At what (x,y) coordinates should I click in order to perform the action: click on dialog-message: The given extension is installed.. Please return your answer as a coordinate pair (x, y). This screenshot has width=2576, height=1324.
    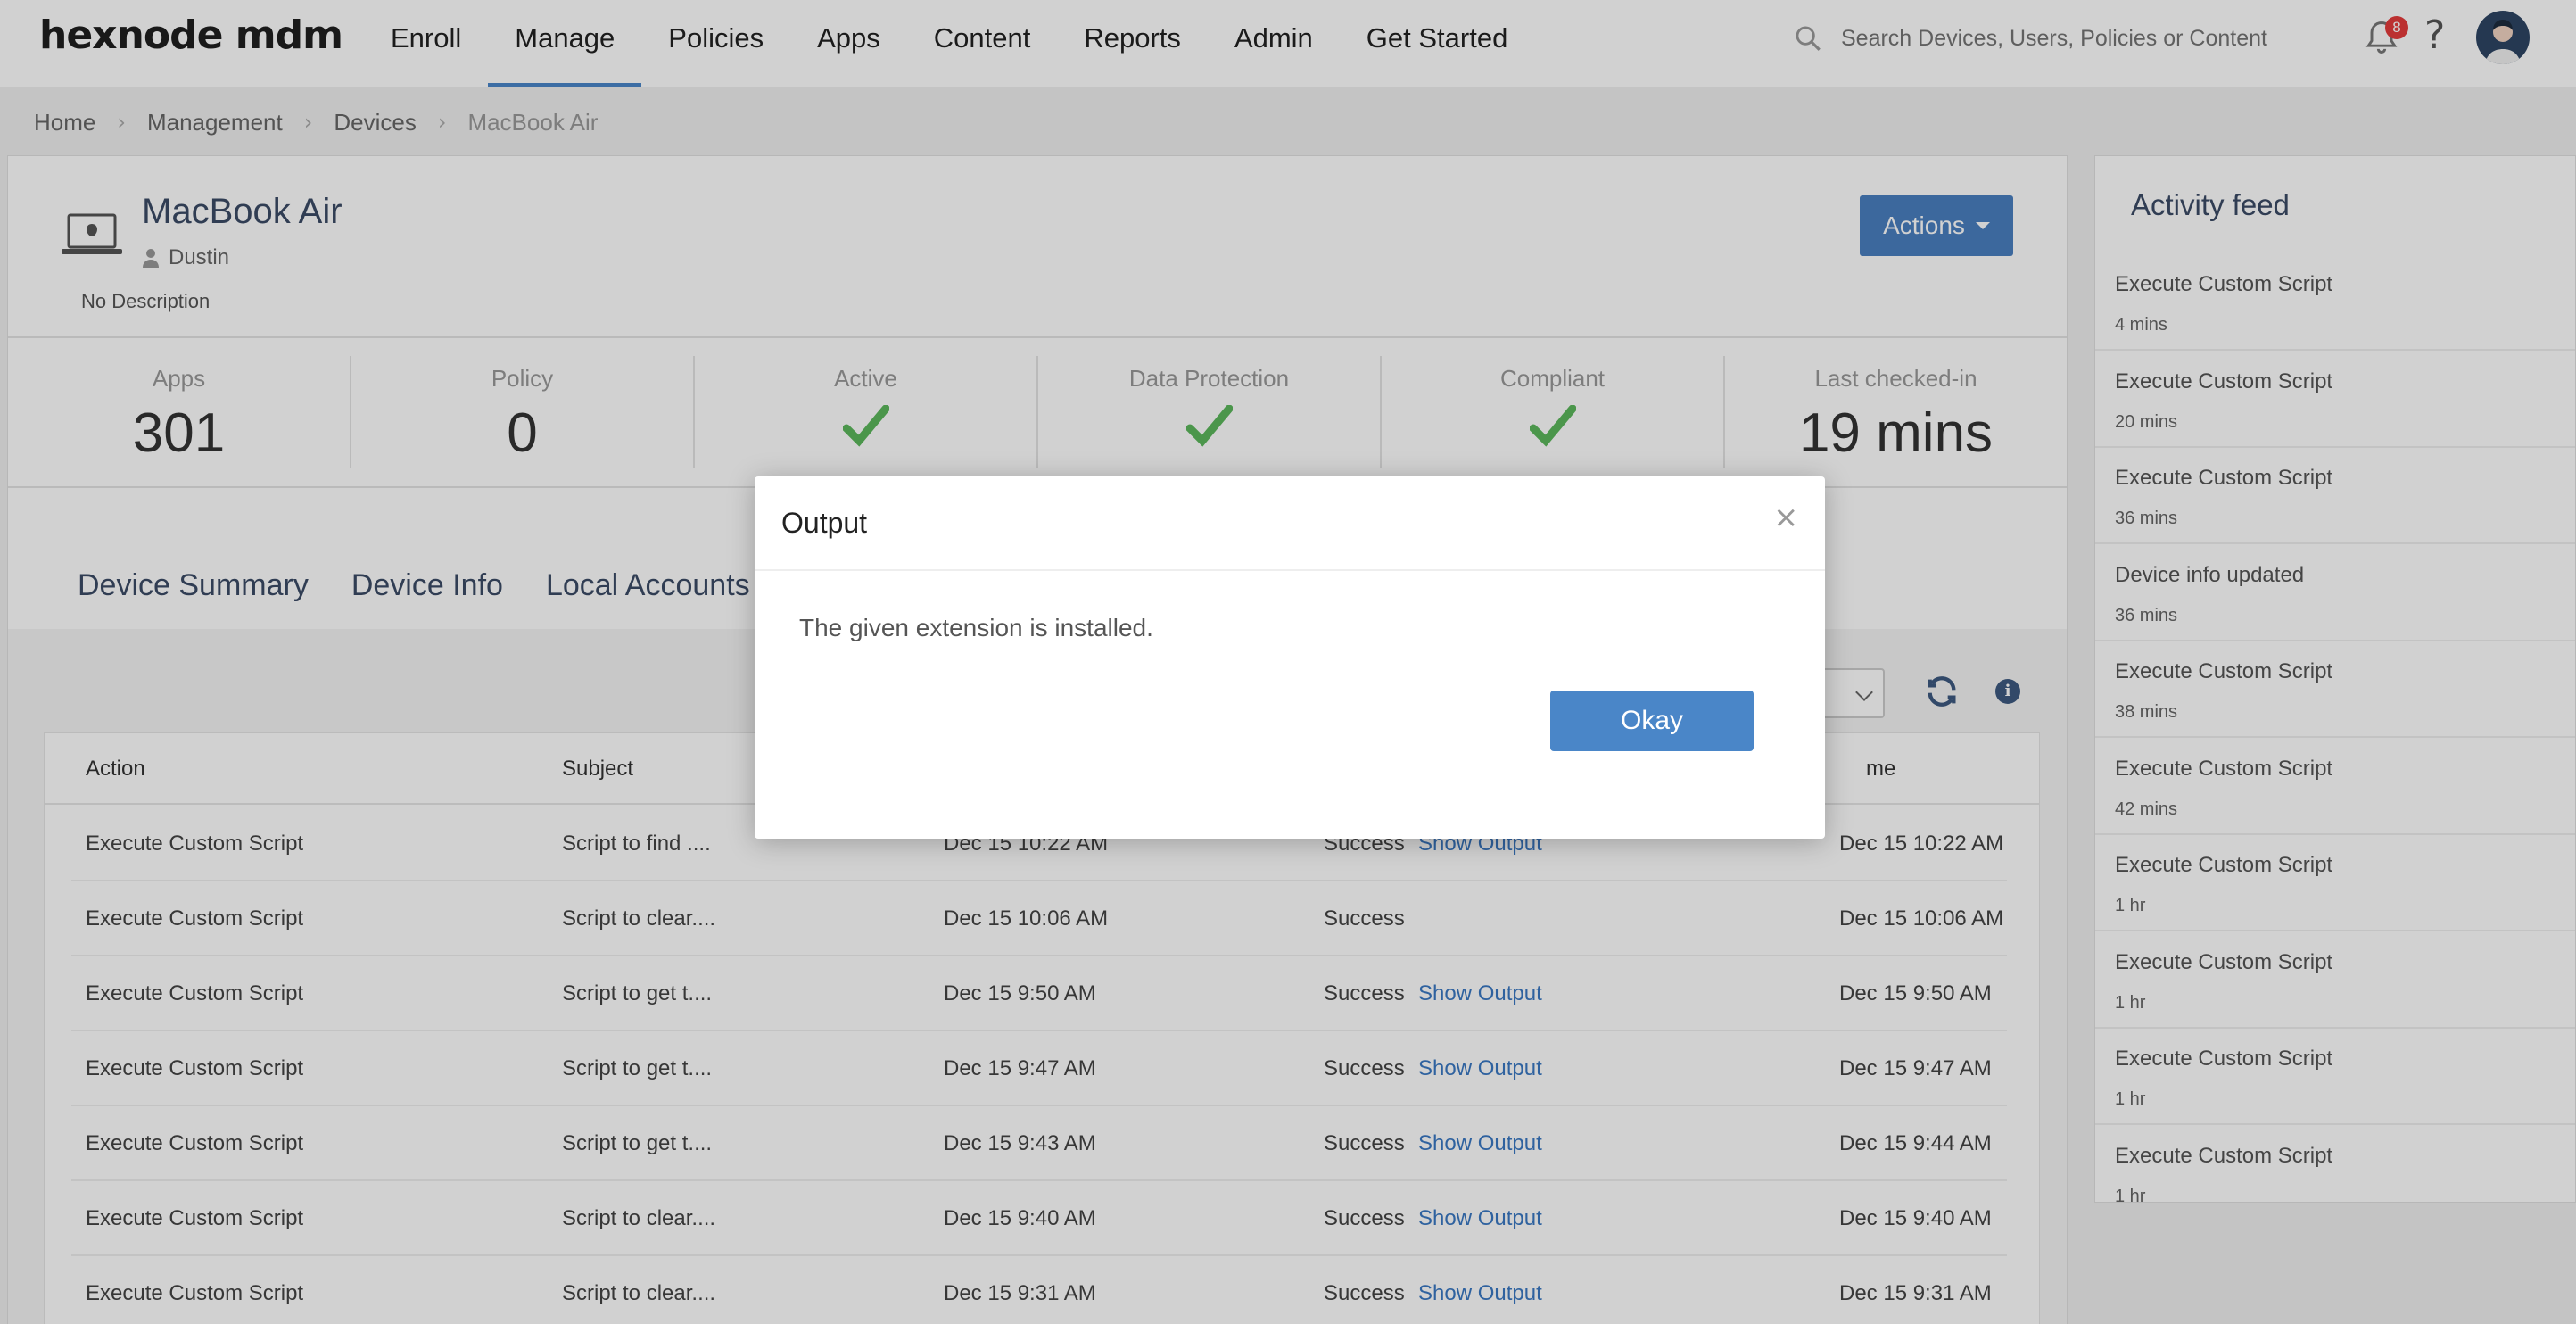
    Looking at the image, I should click on (976, 628).